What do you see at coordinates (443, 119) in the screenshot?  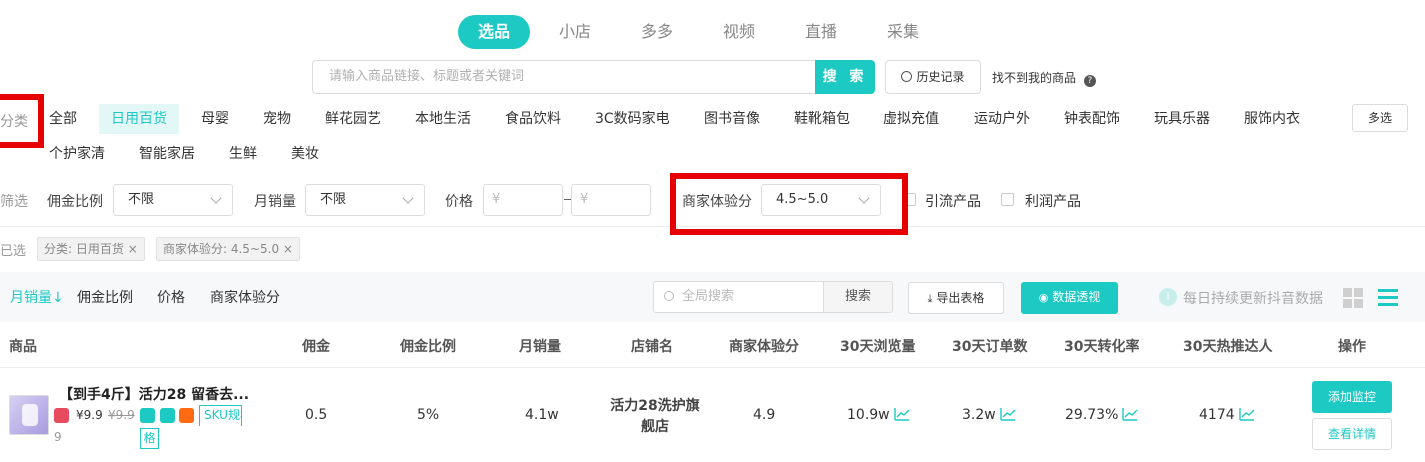 I see `category-item-local: 本地生活` at bounding box center [443, 119].